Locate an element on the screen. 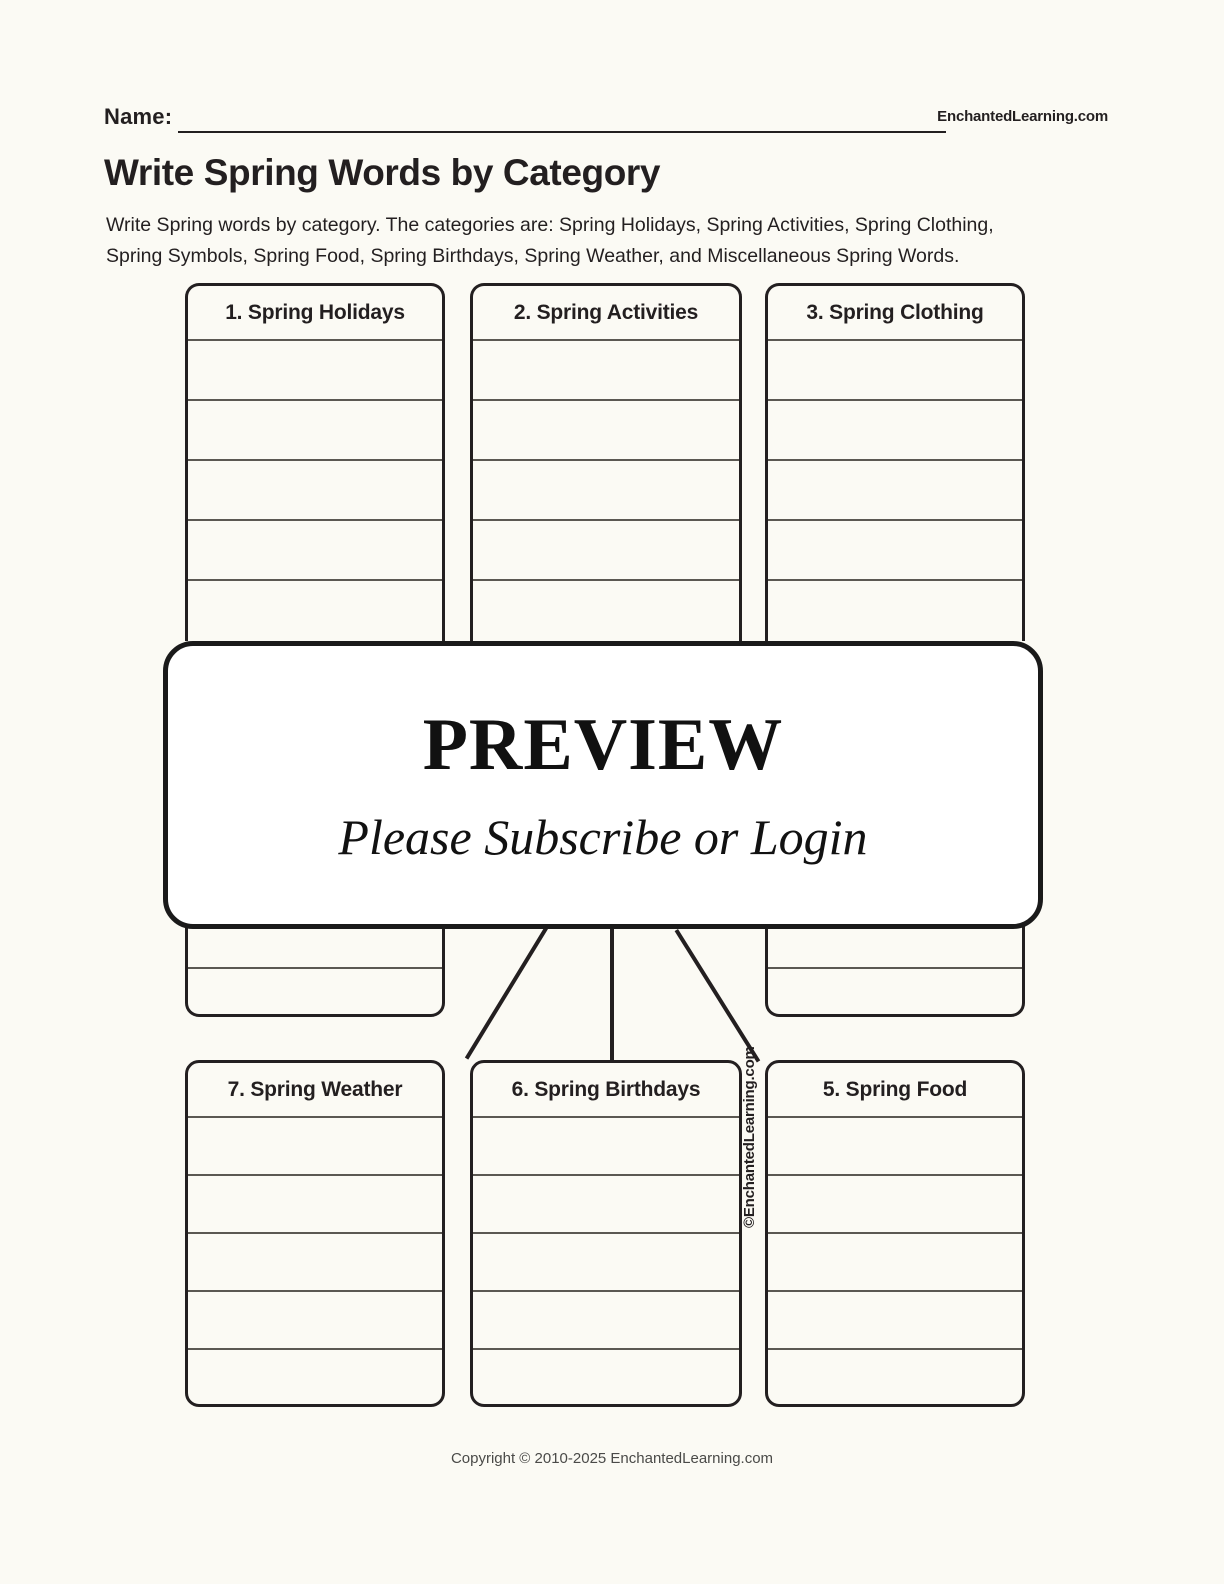 The height and width of the screenshot is (1584, 1224). category-header: 5. Spring Food is located at coordinates (895, 1090).